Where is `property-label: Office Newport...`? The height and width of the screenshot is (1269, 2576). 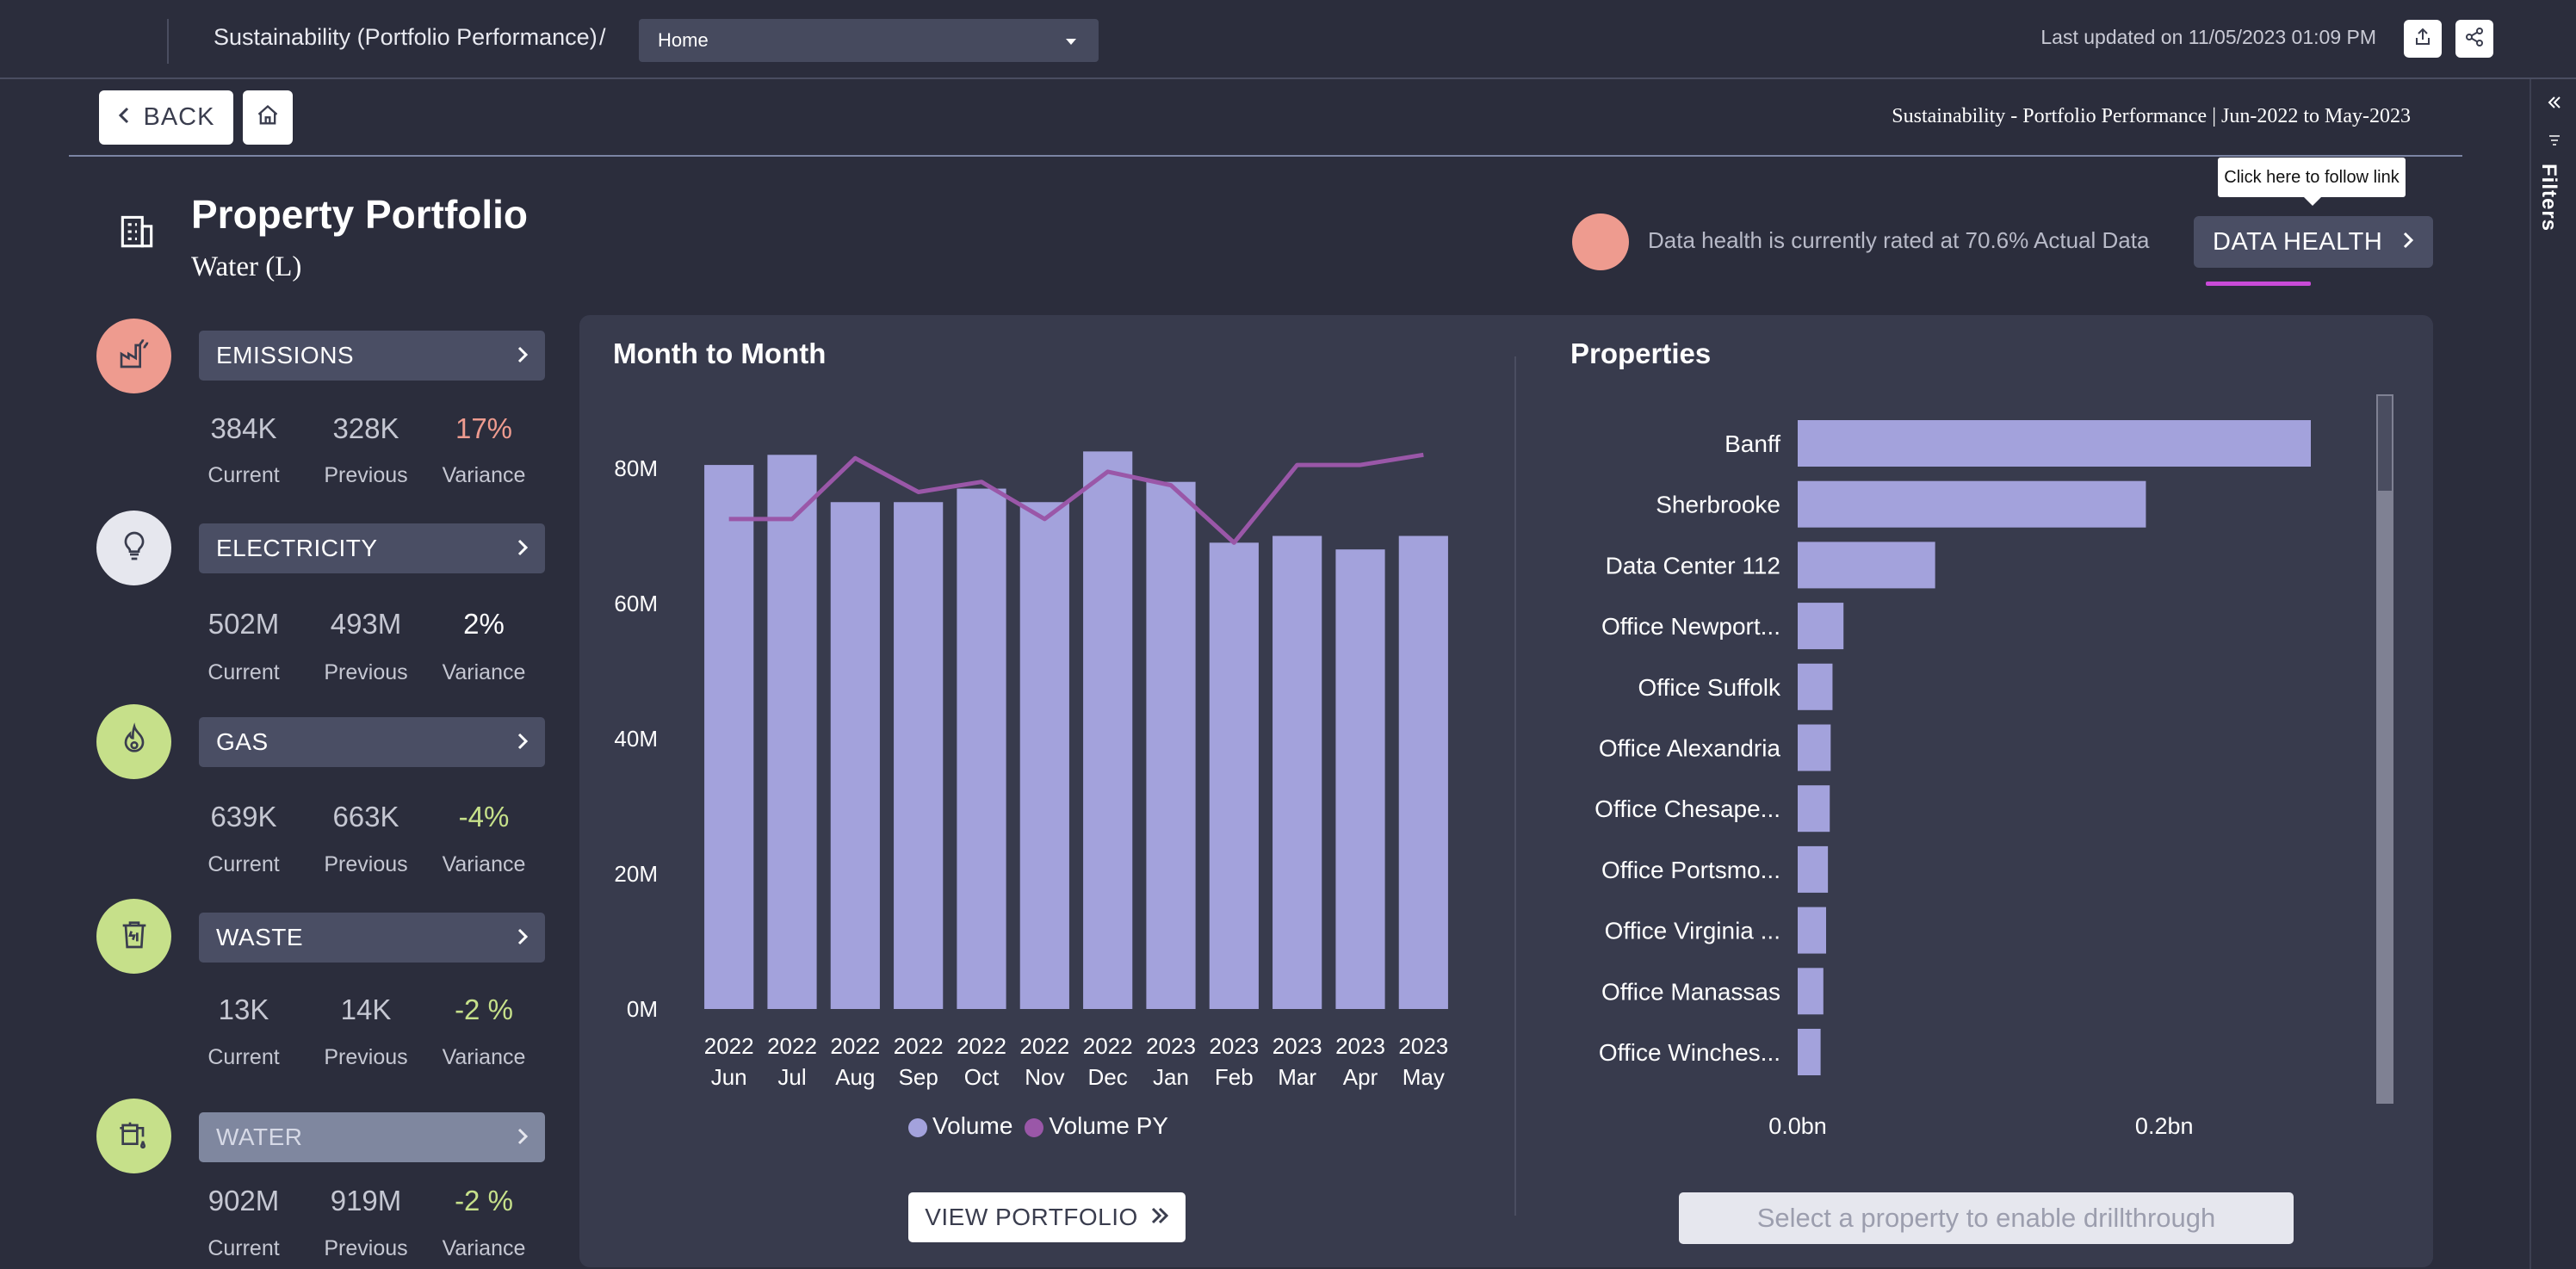
property-label: Office Newport... is located at coordinates (1691, 626).